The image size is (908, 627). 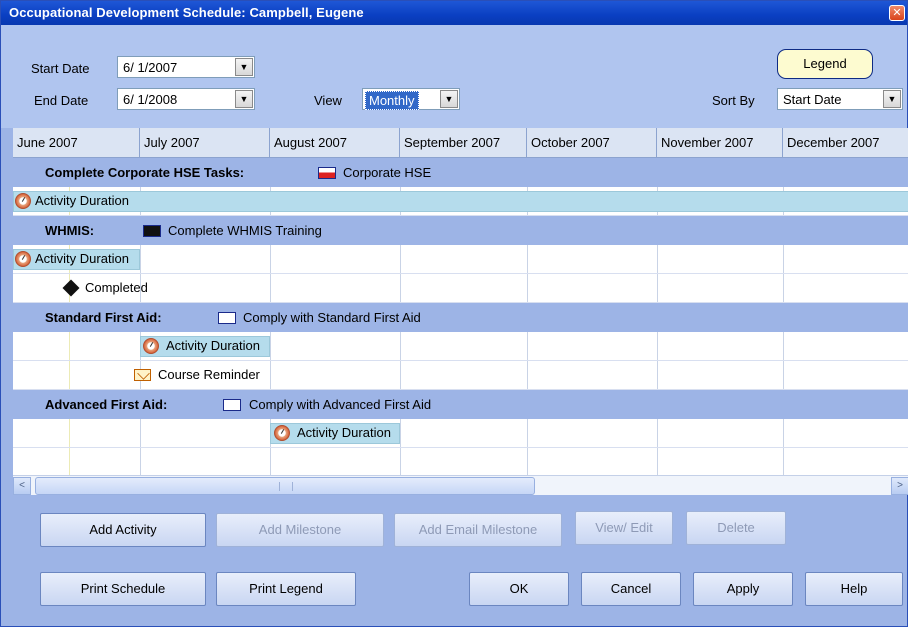 What do you see at coordinates (387, 172) in the screenshot?
I see `group-goal-link: Corporate HSE` at bounding box center [387, 172].